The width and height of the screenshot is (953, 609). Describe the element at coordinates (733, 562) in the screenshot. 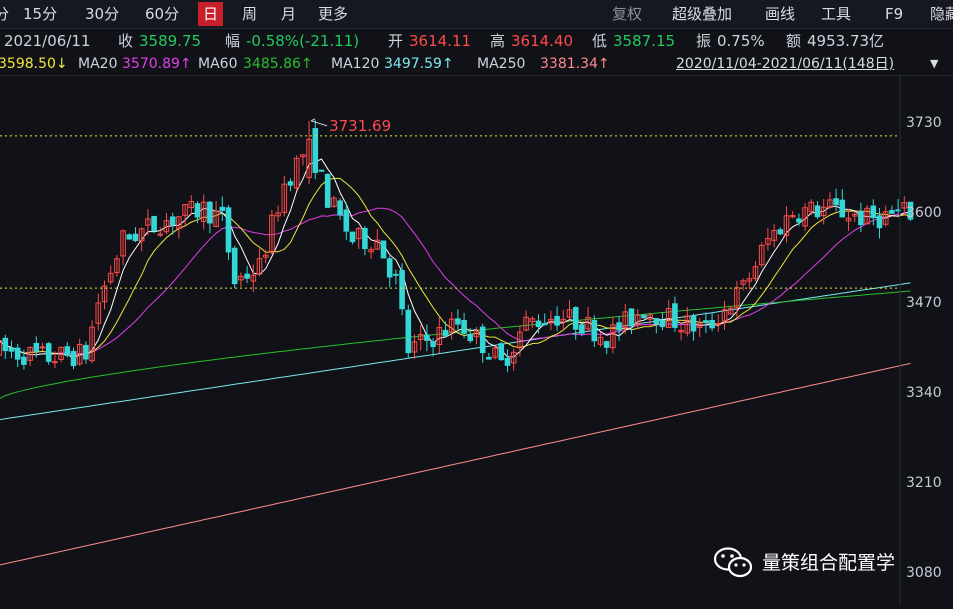

I see `wechat-icon` at that location.